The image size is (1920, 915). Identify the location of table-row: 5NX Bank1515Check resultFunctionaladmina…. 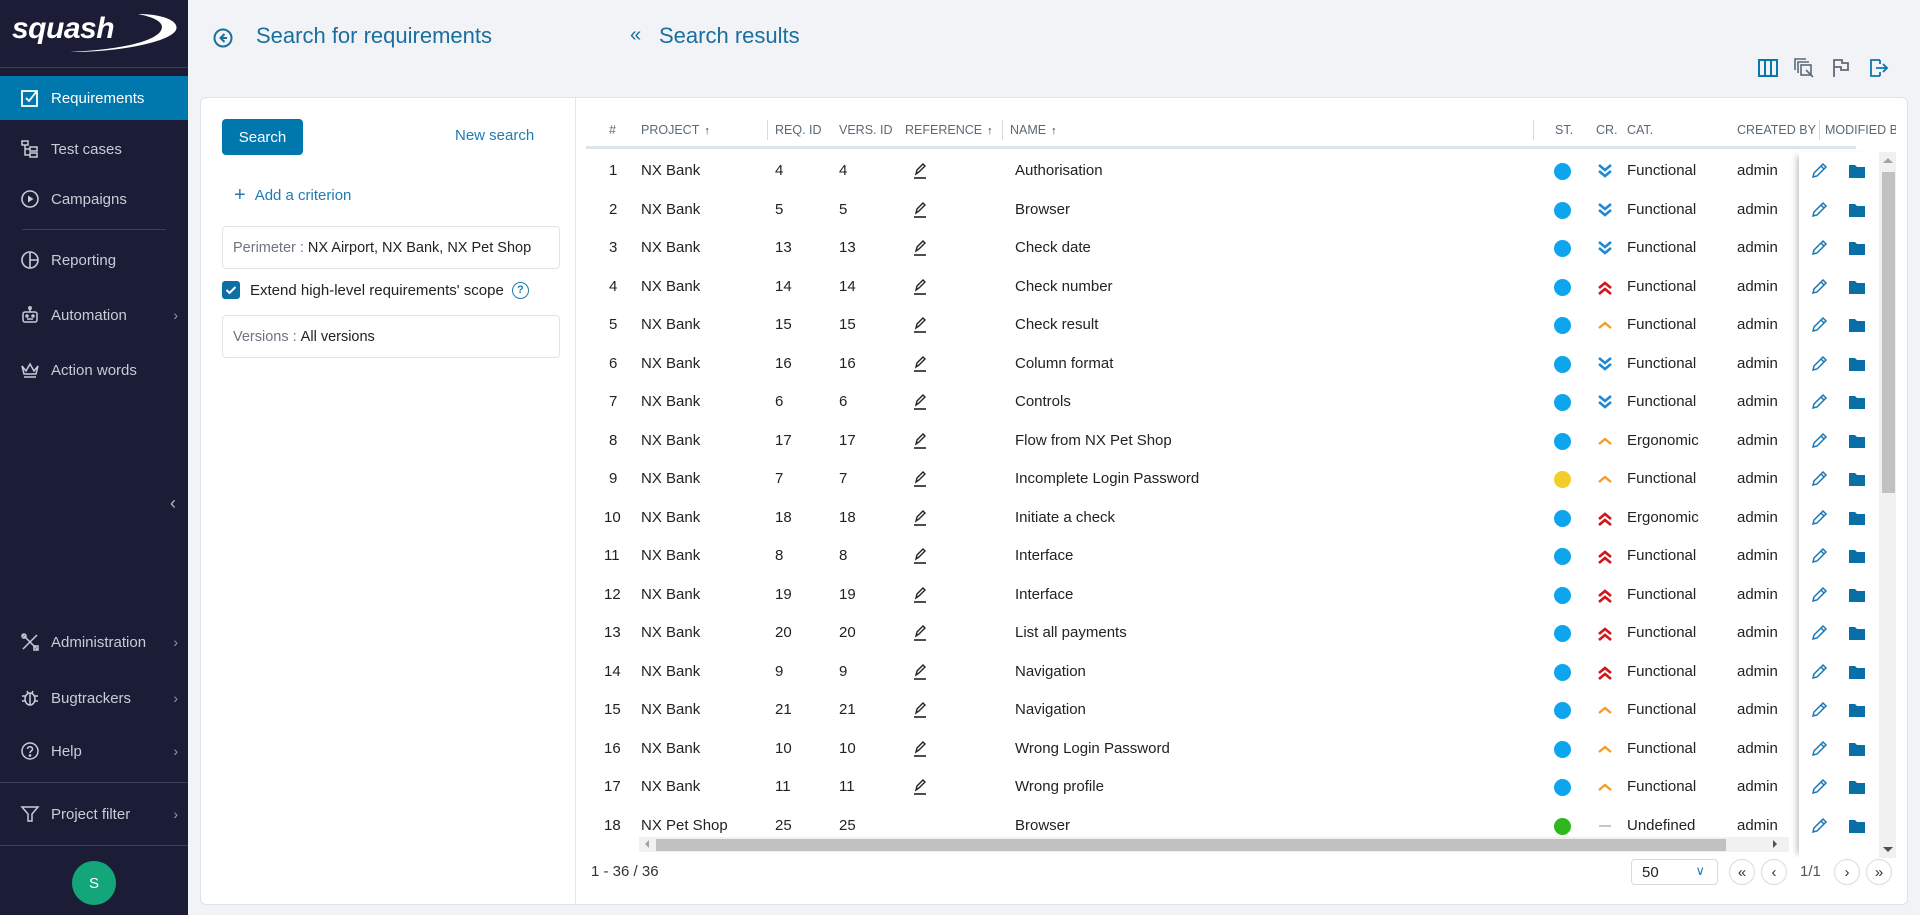
(1226, 325).